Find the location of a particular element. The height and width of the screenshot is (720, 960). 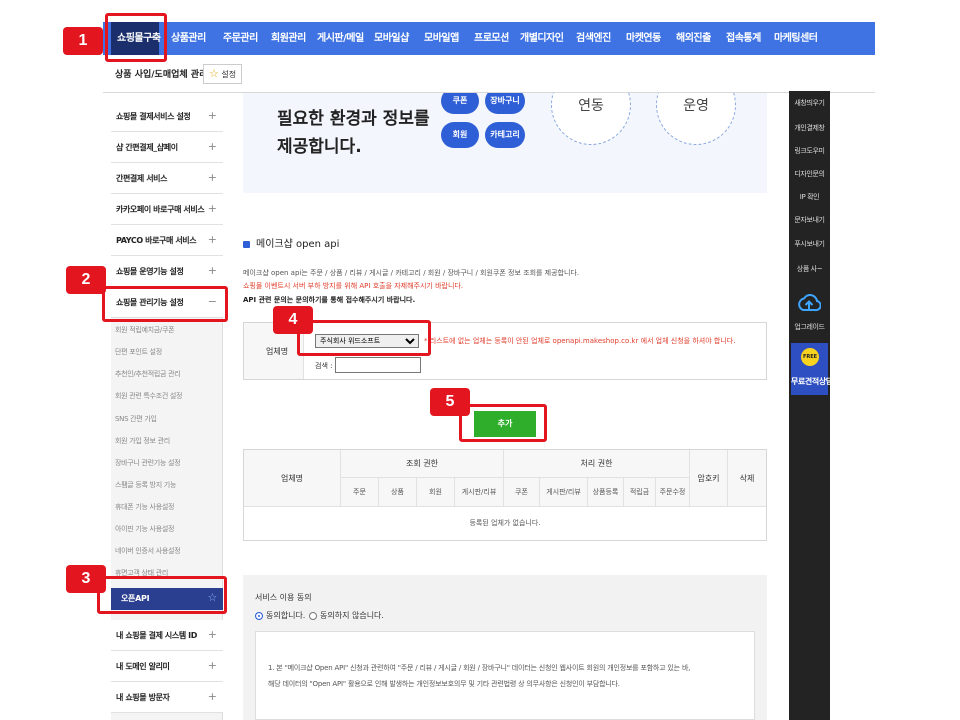

radio-selected-icon is located at coordinates (259, 615).